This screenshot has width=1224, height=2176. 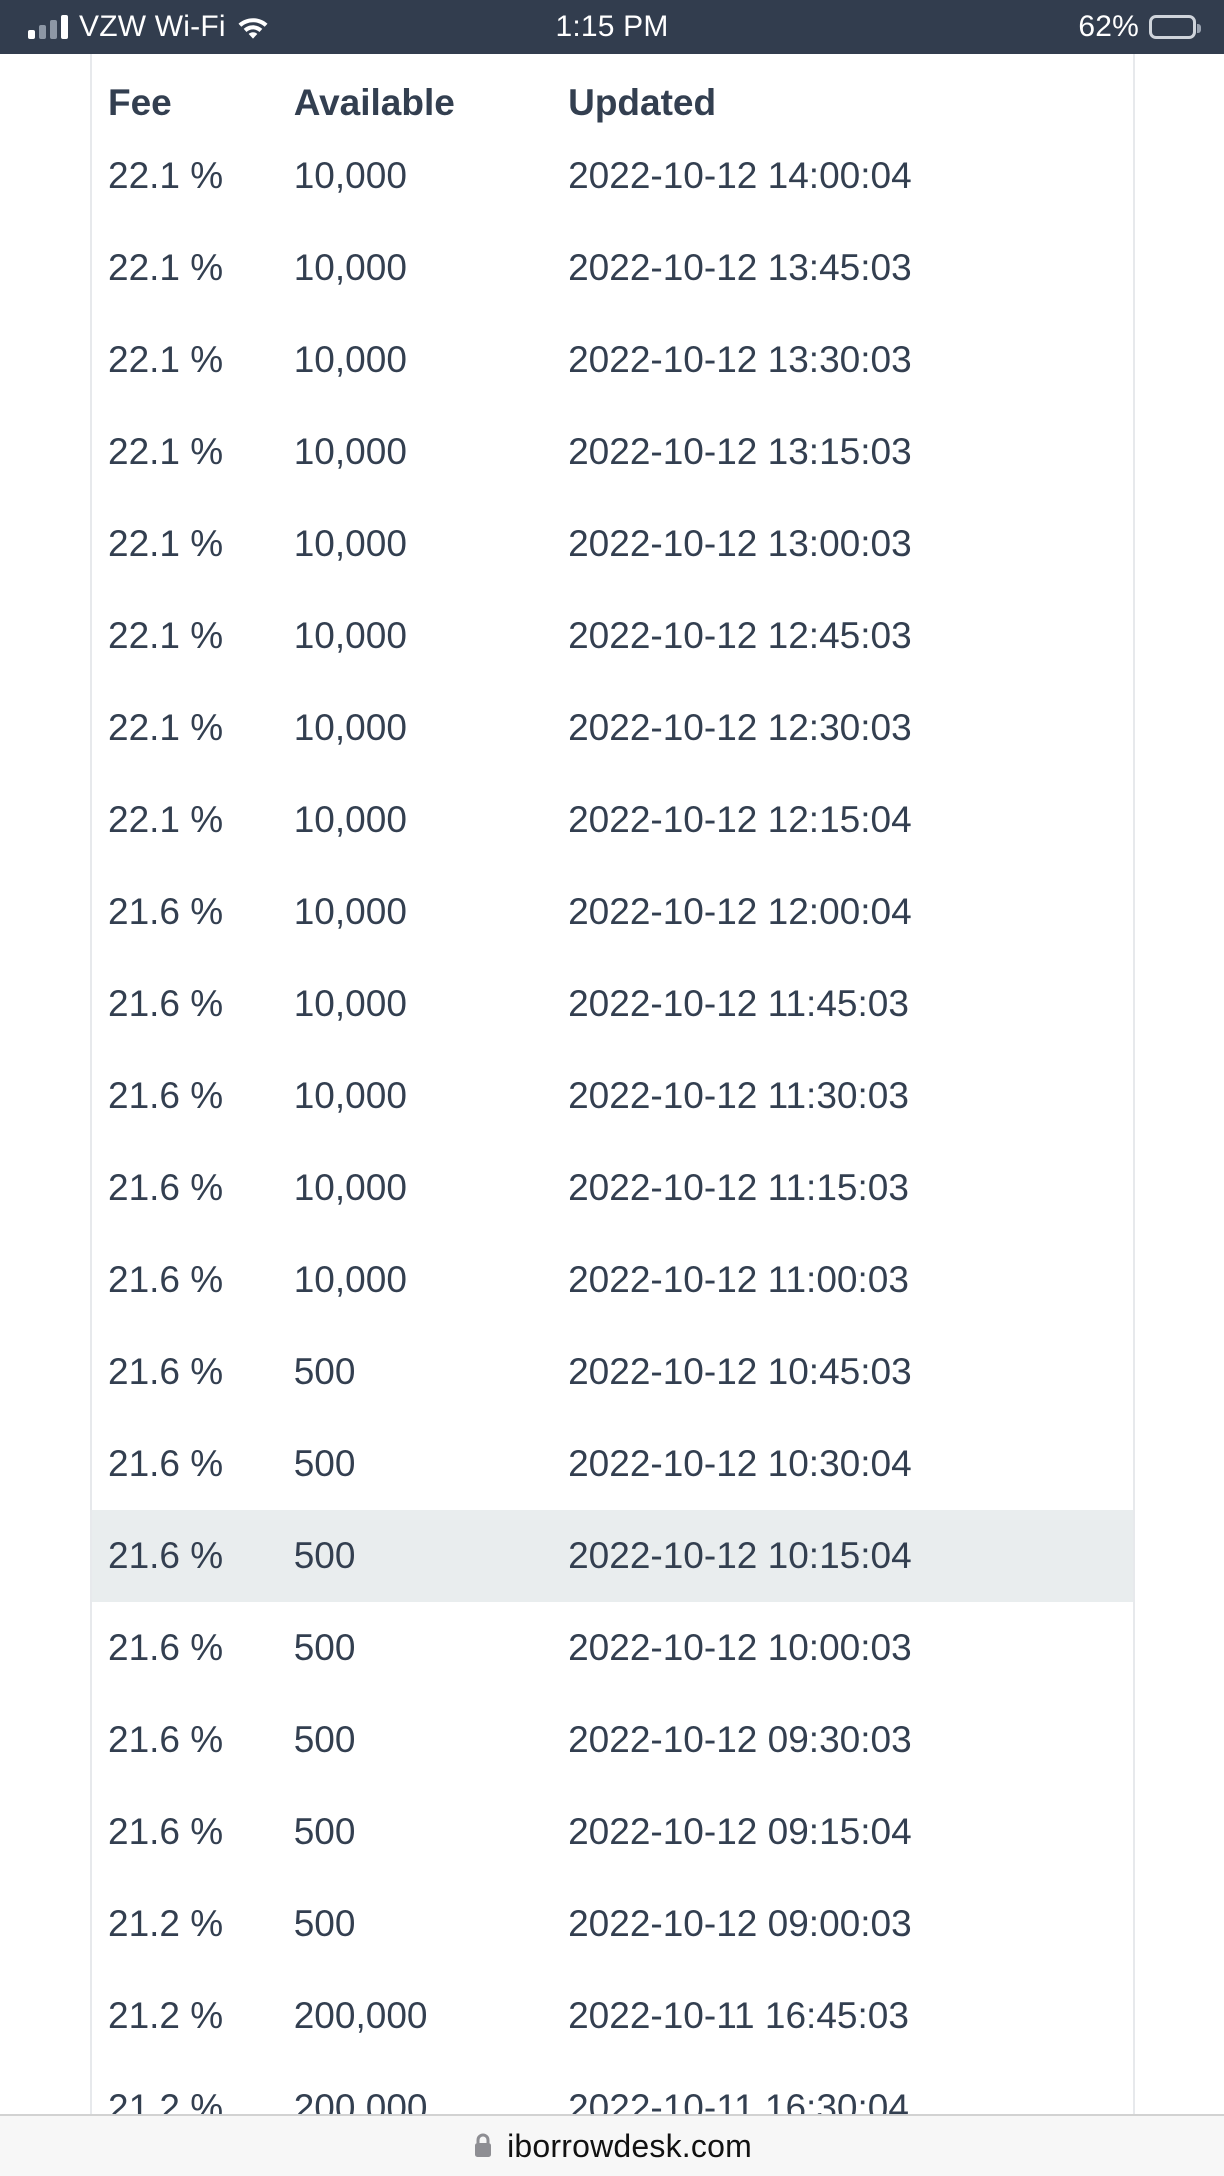 I want to click on table-row: 21.2 % 200,000 2022-10-11 16:30:04, so click(x=612, y=2088).